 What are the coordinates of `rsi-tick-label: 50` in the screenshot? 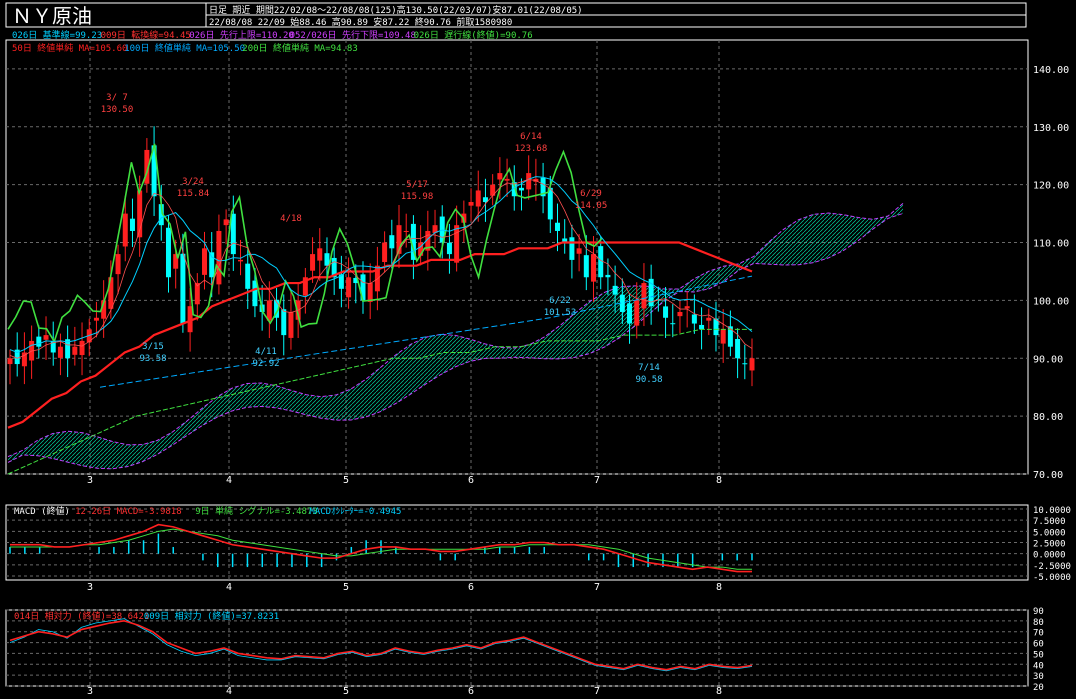 It's located at (1038, 655).